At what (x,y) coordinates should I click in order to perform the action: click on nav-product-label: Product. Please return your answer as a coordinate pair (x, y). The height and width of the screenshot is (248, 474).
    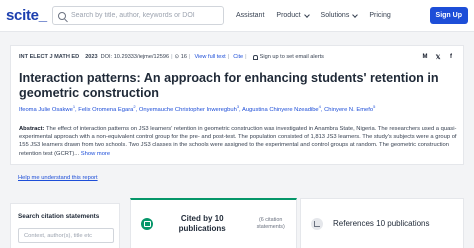
    Looking at the image, I should click on (288, 15).